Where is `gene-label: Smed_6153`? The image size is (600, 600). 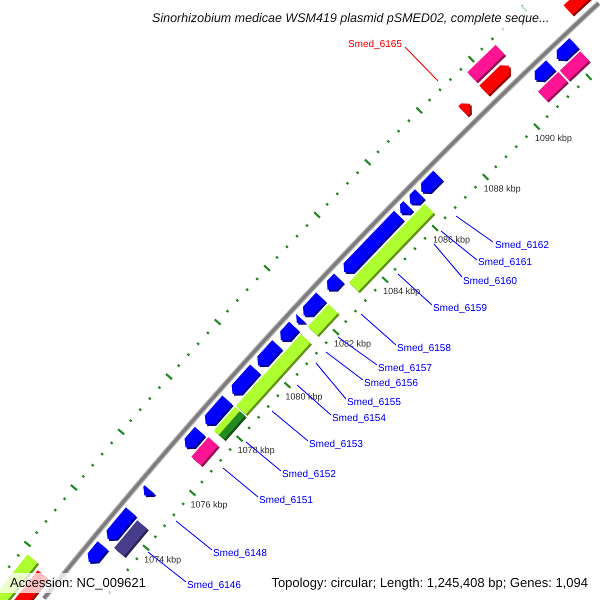
gene-label: Smed_6153 is located at coordinates (336, 444).